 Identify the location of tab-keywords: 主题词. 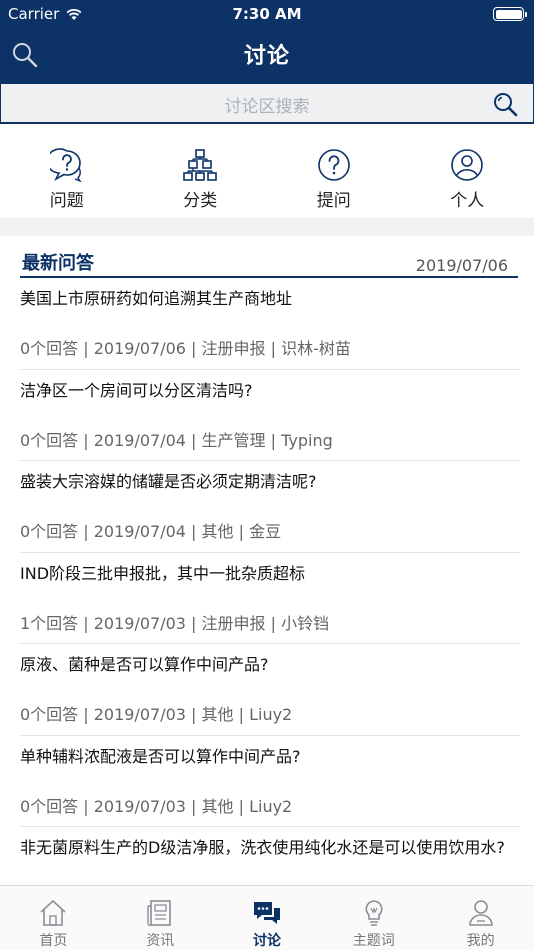
(373, 918).